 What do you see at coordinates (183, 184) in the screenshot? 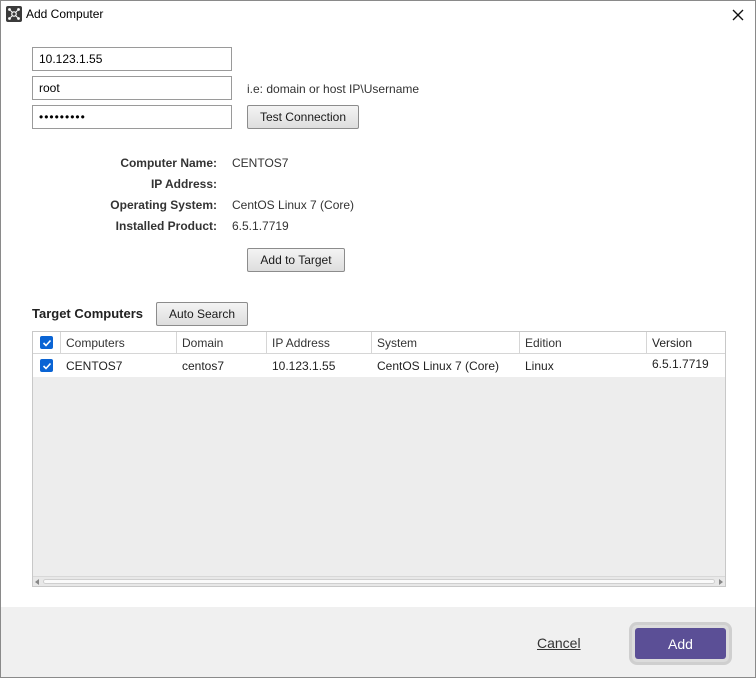
I see `ip-address-label: IP Address:` at bounding box center [183, 184].